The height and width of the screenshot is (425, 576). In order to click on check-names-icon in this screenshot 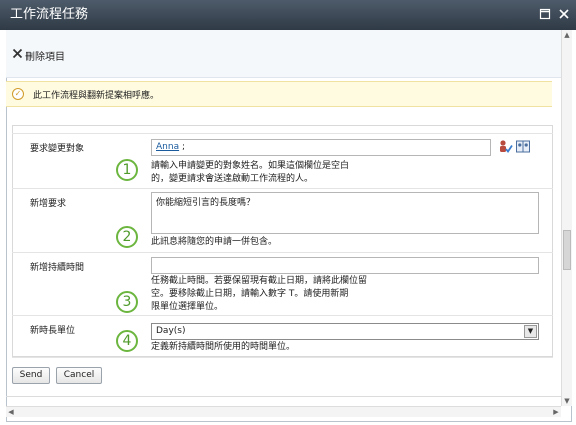, I will do `click(505, 146)`.